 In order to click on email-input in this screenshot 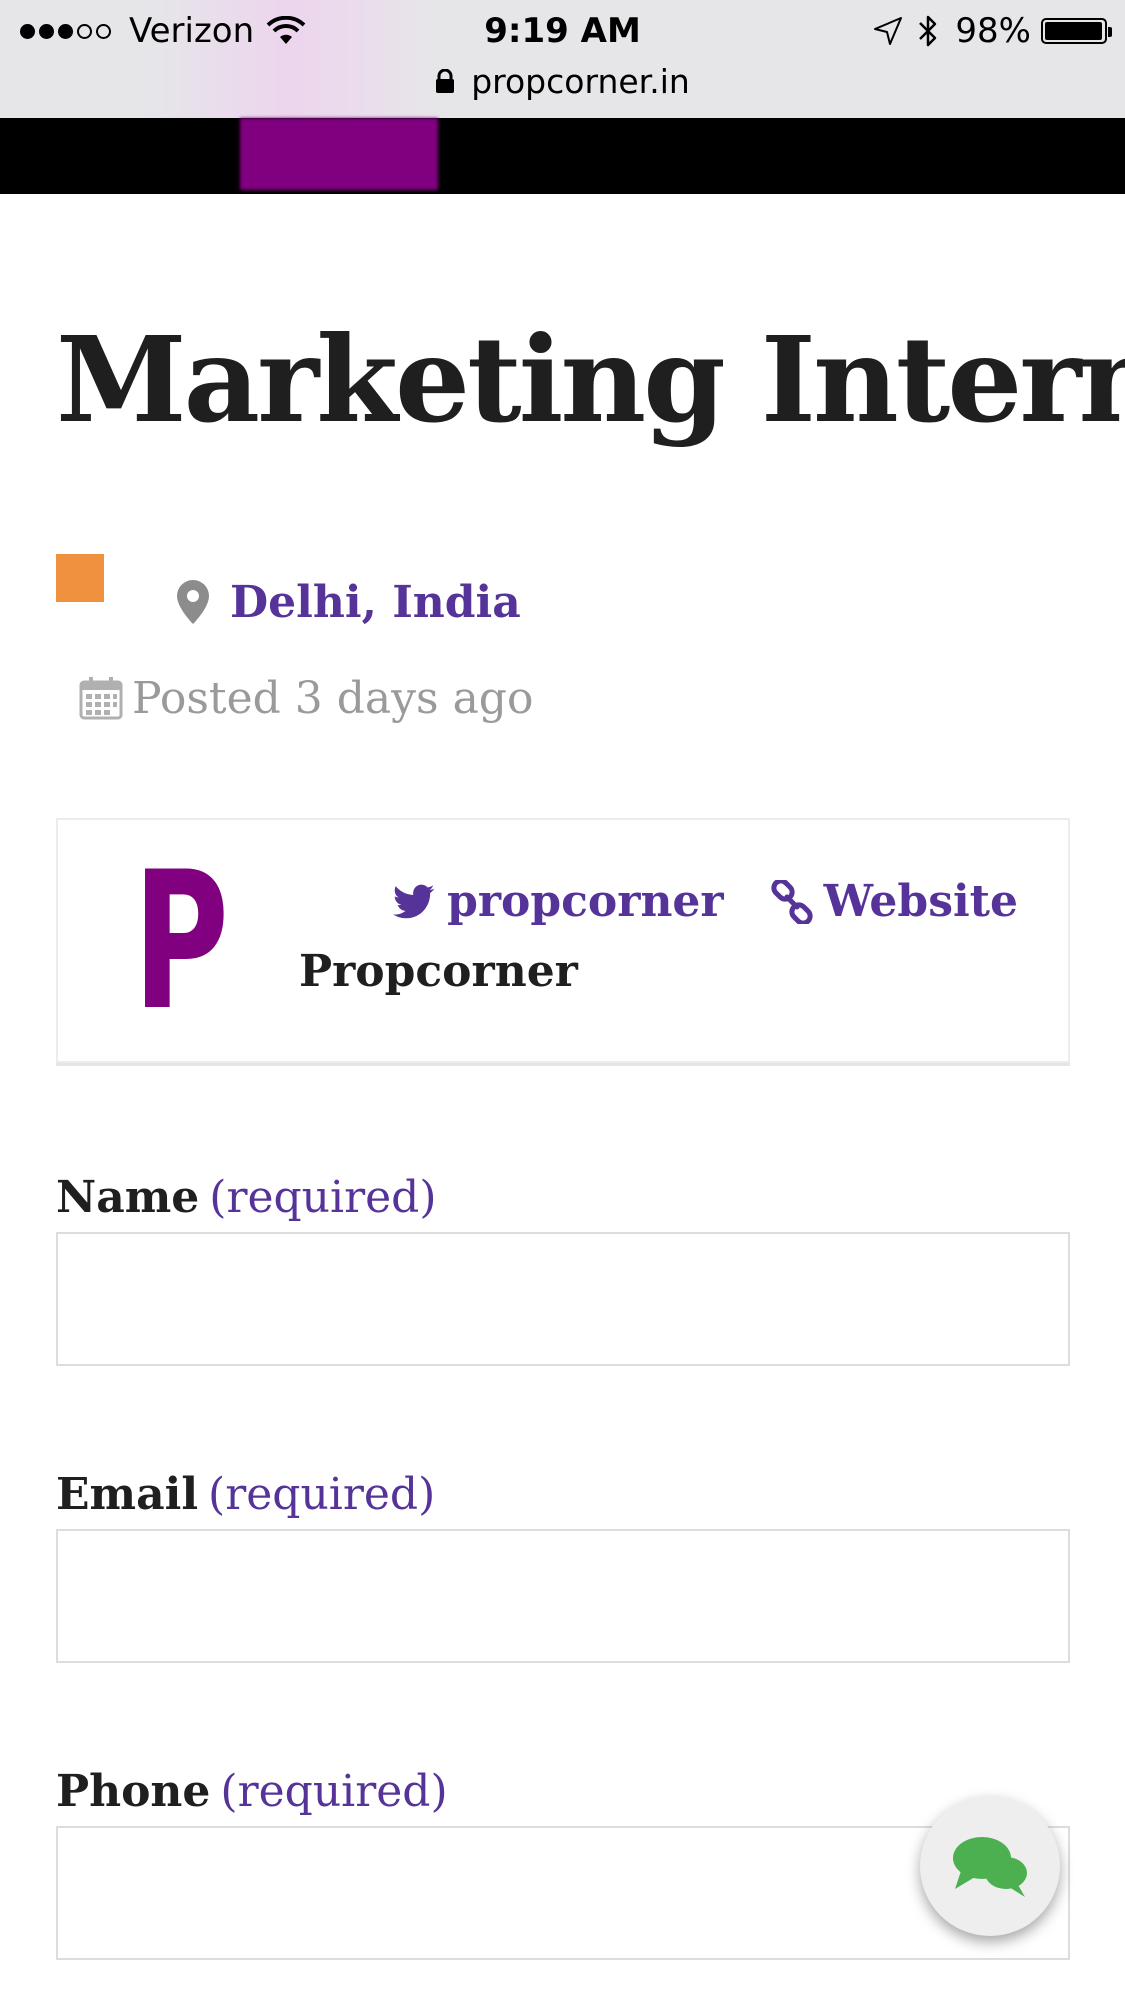, I will do `click(563, 1596)`.